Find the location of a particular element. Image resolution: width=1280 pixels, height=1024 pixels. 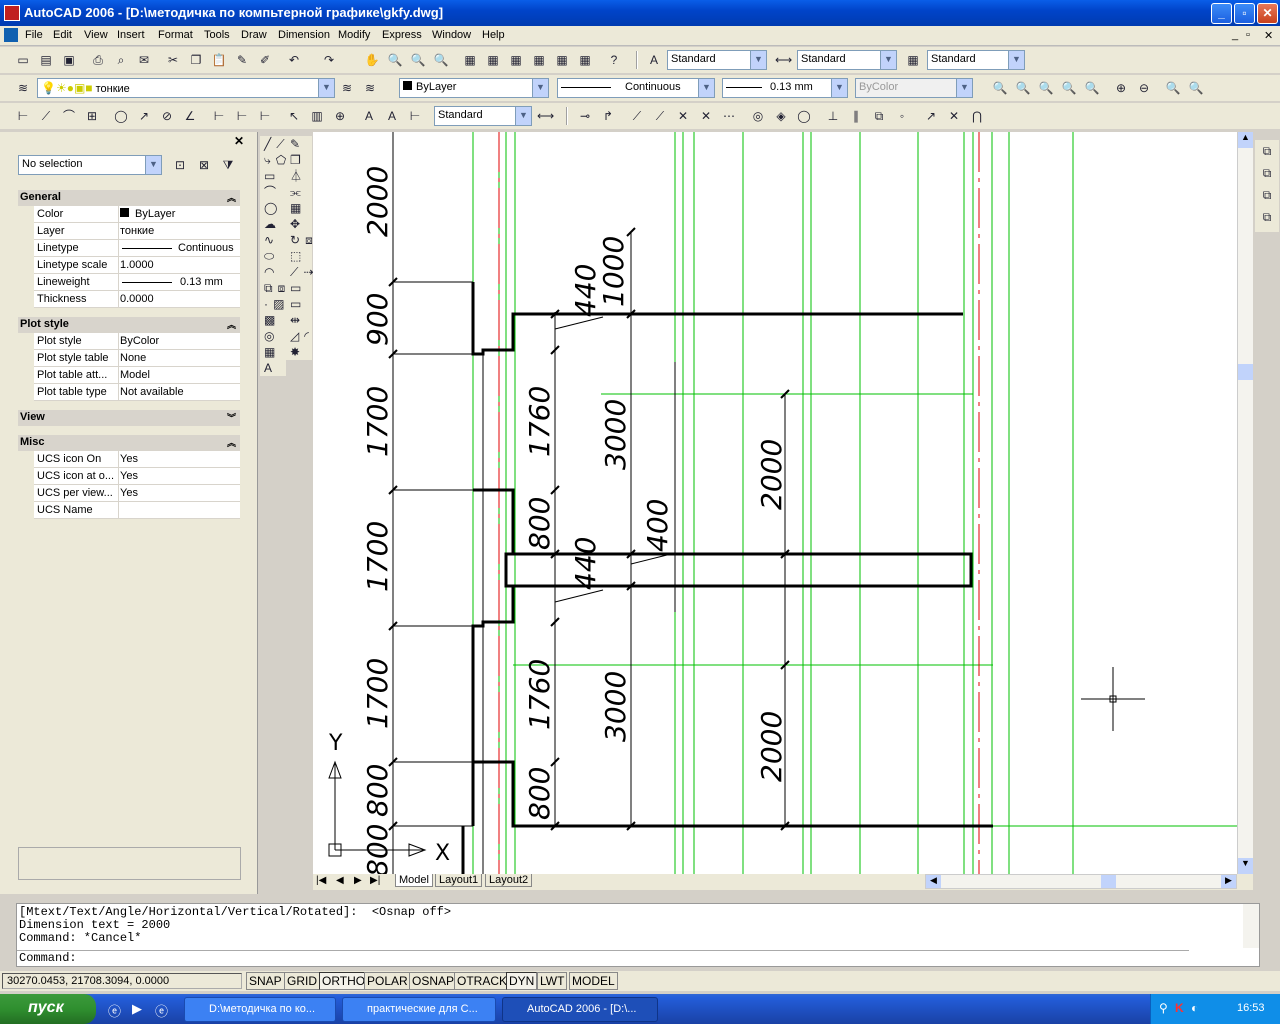

matchprop-icon: ✎ is located at coordinates (242, 60).